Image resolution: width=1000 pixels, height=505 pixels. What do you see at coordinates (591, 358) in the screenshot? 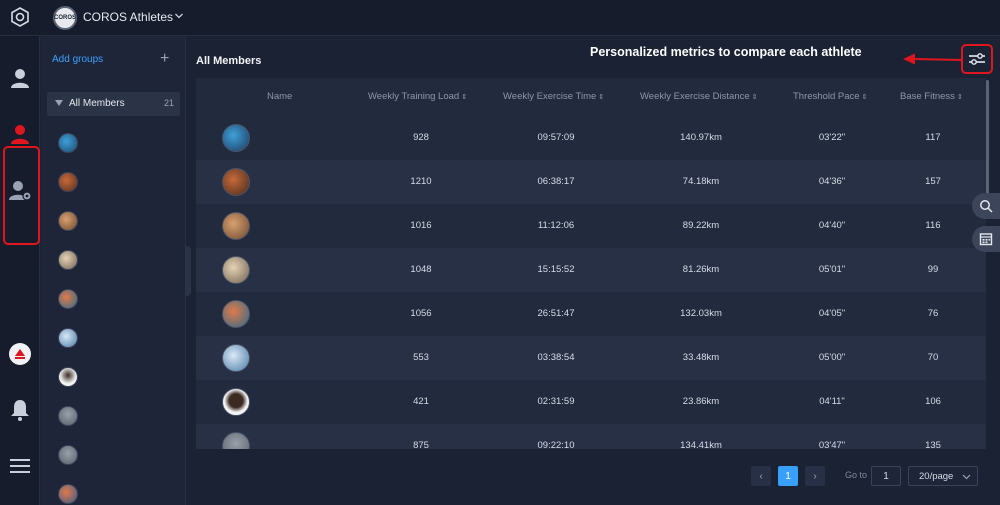
I see `table-row: 553 03:38:54 33.48km 05'00" 70` at bounding box center [591, 358].